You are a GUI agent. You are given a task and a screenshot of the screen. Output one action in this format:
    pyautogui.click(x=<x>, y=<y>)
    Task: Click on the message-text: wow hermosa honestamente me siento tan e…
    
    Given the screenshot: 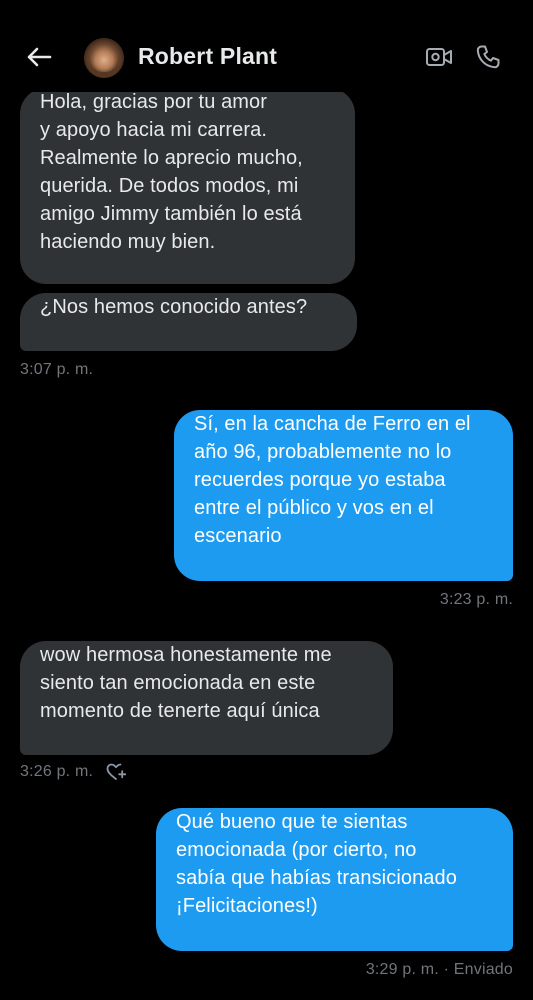 What is the action you would take?
    pyautogui.click(x=186, y=683)
    